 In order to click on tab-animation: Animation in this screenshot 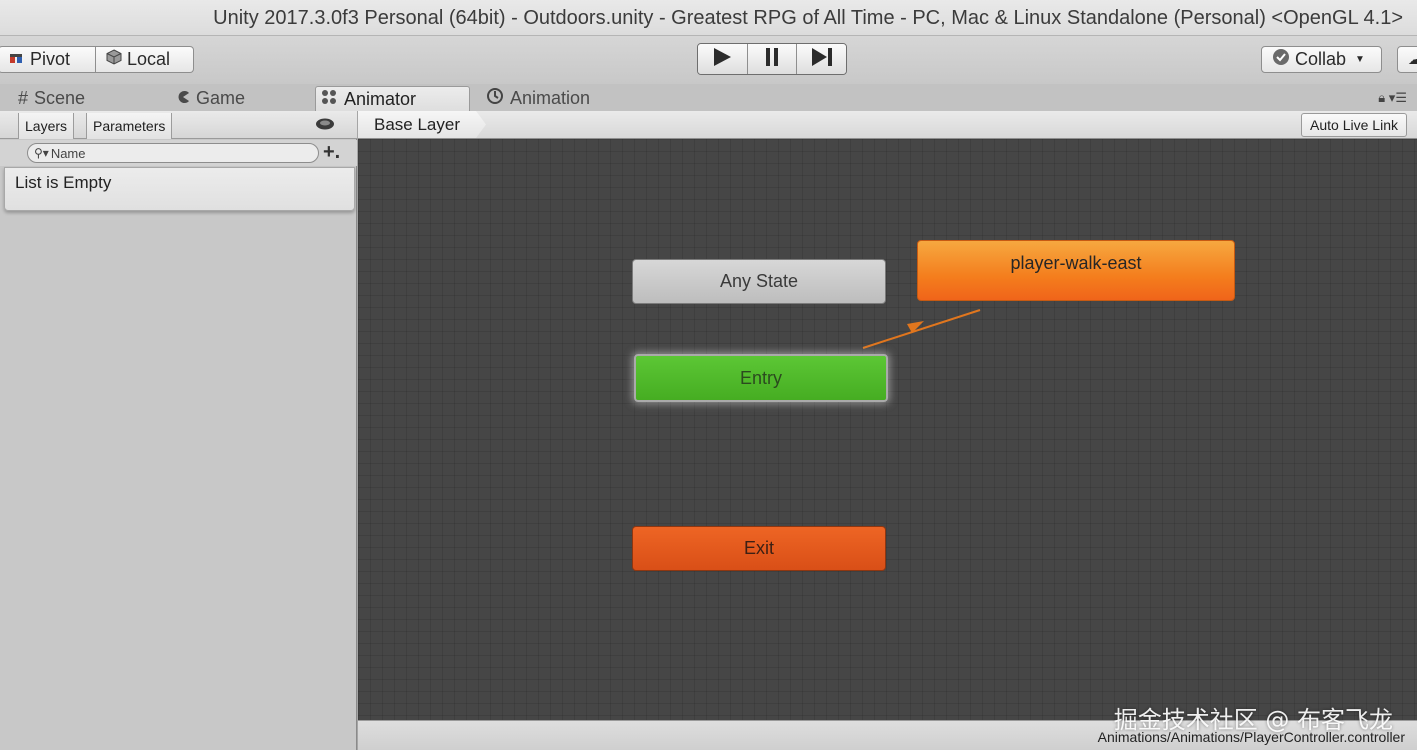, I will do `click(538, 98)`.